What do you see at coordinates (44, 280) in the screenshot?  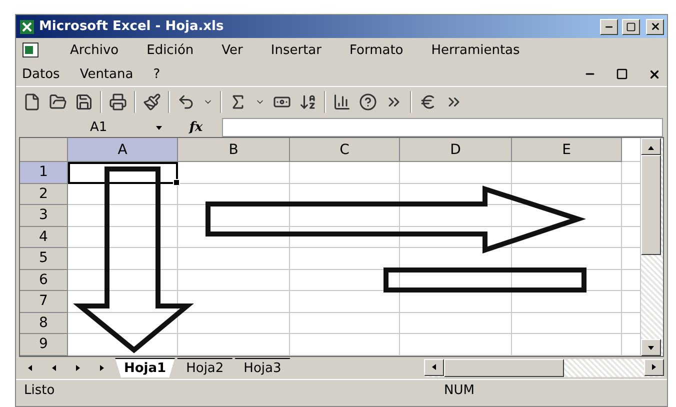 I see `row-header: 6` at bounding box center [44, 280].